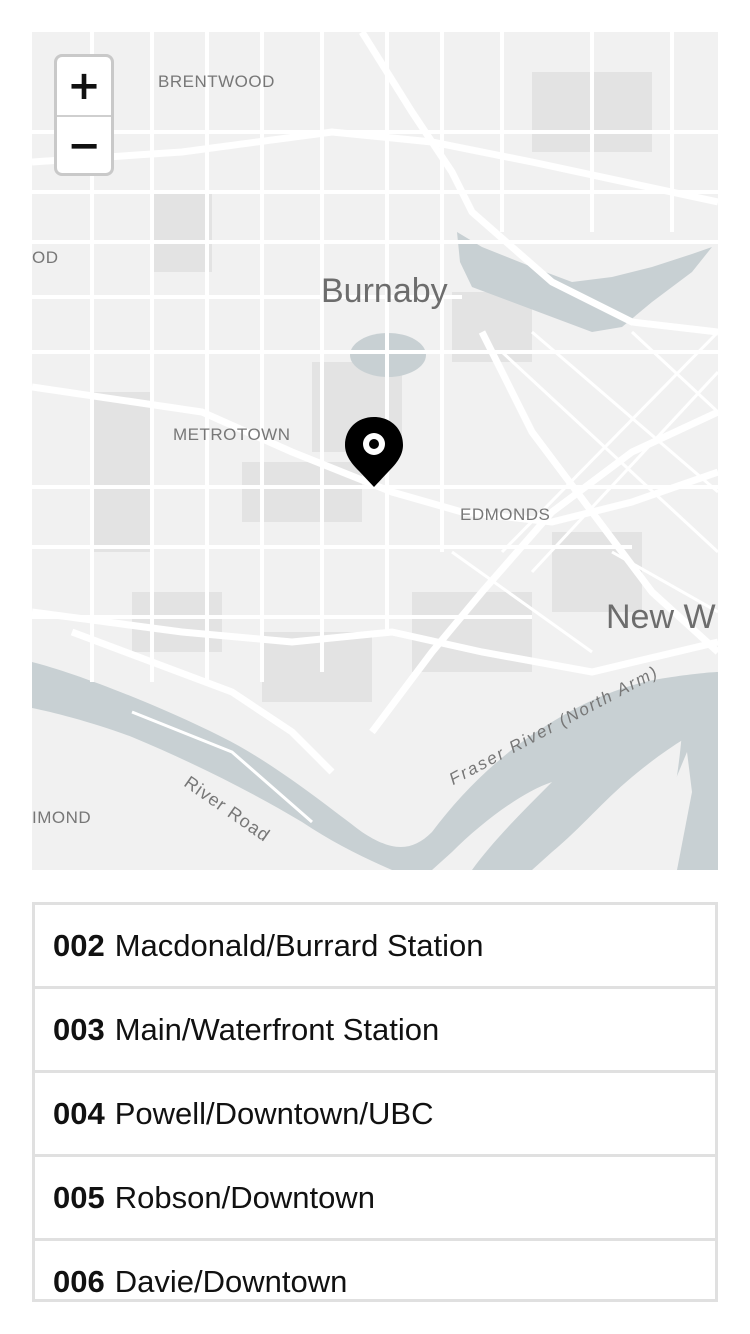  I want to click on map-label-brentwood: BRENTWOOD, so click(216, 81).